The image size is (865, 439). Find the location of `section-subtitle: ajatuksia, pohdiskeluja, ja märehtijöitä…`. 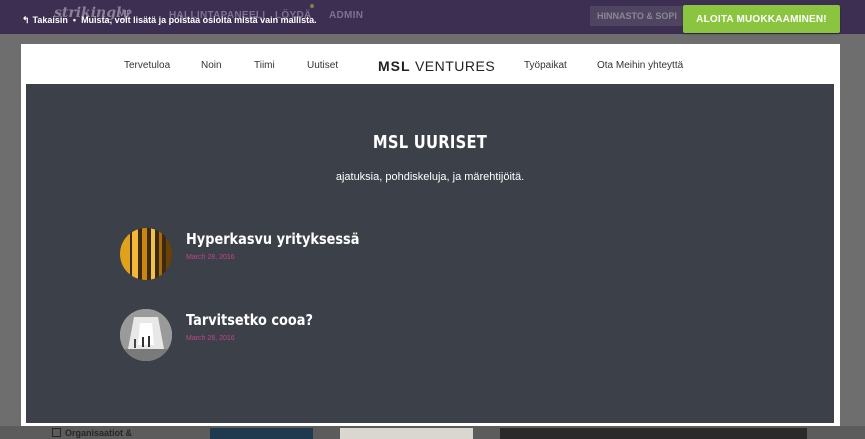

section-subtitle: ajatuksia, pohdiskeluja, ja märehtijöitä… is located at coordinates (430, 177).